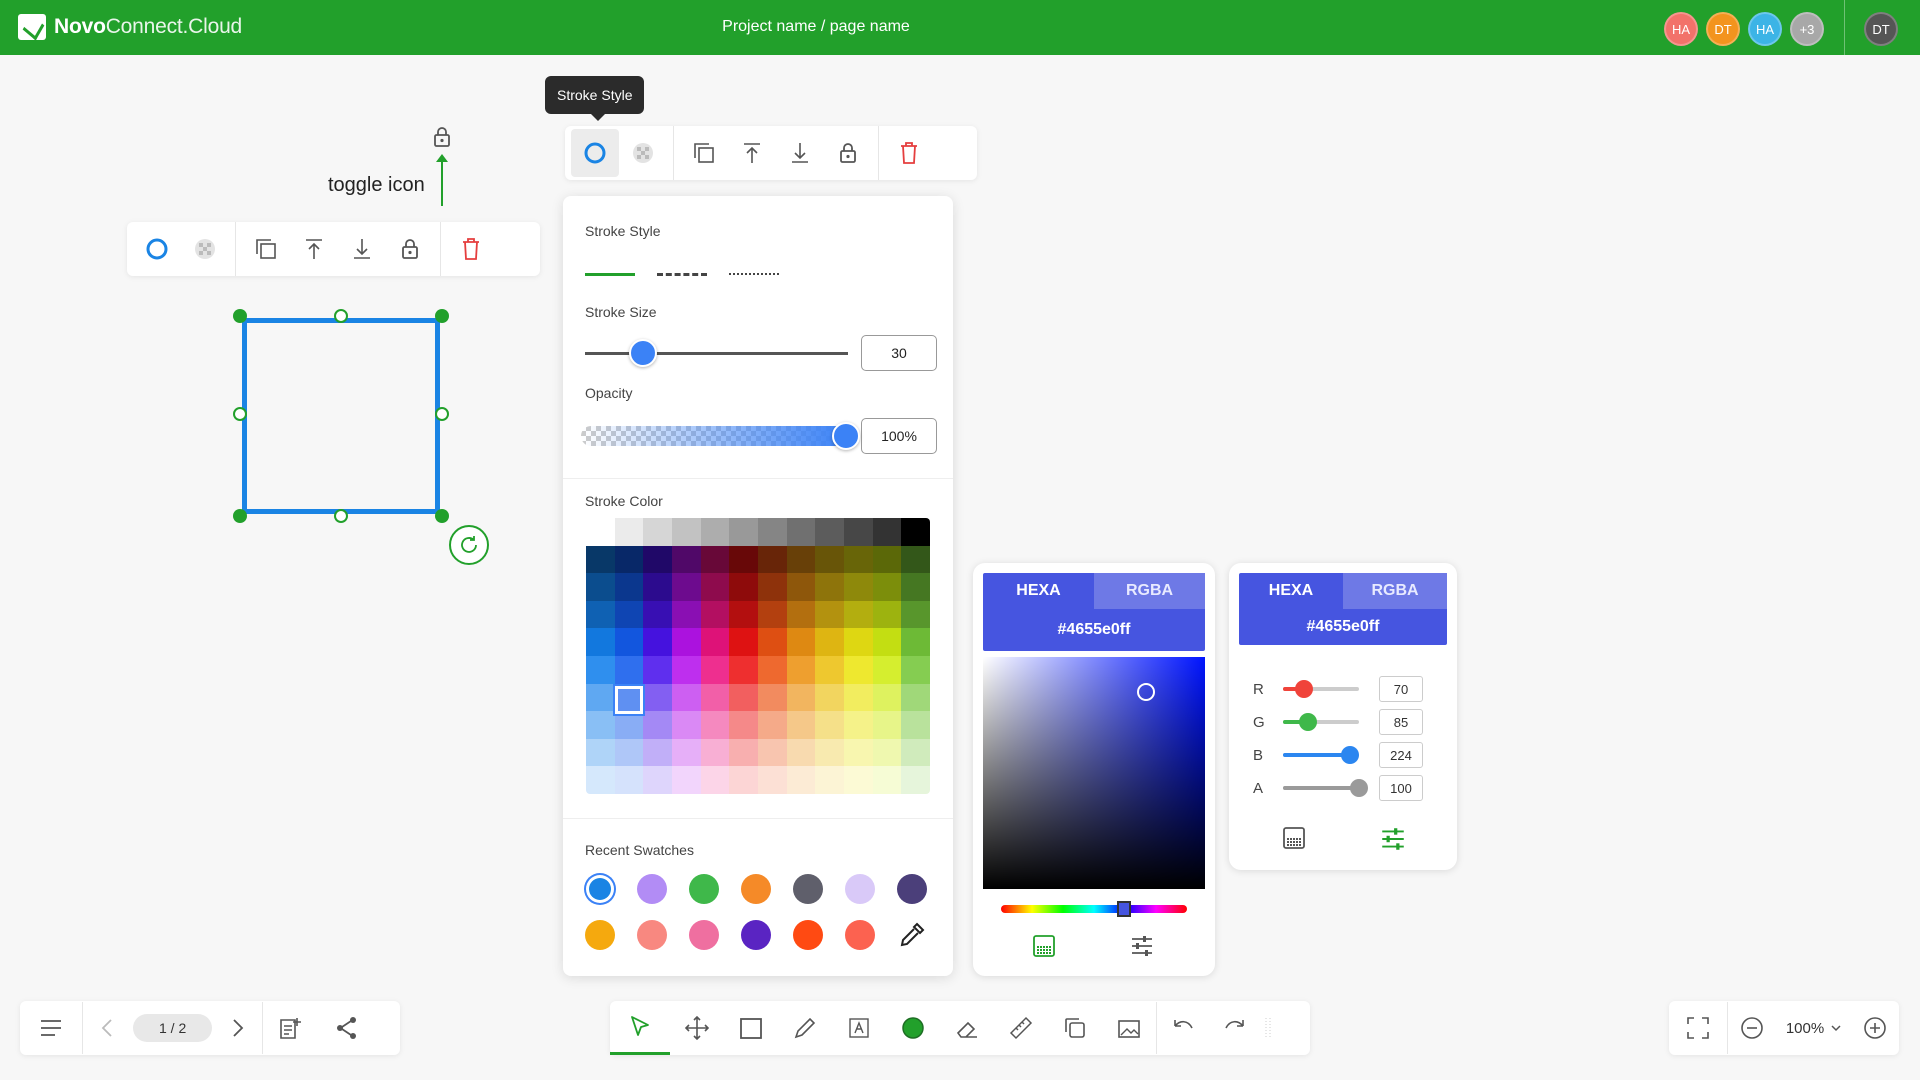 Image resolution: width=1920 pixels, height=1080 pixels. Describe the element at coordinates (173, 1028) in the screenshot. I see `page-indicator: 1 / 2` at that location.